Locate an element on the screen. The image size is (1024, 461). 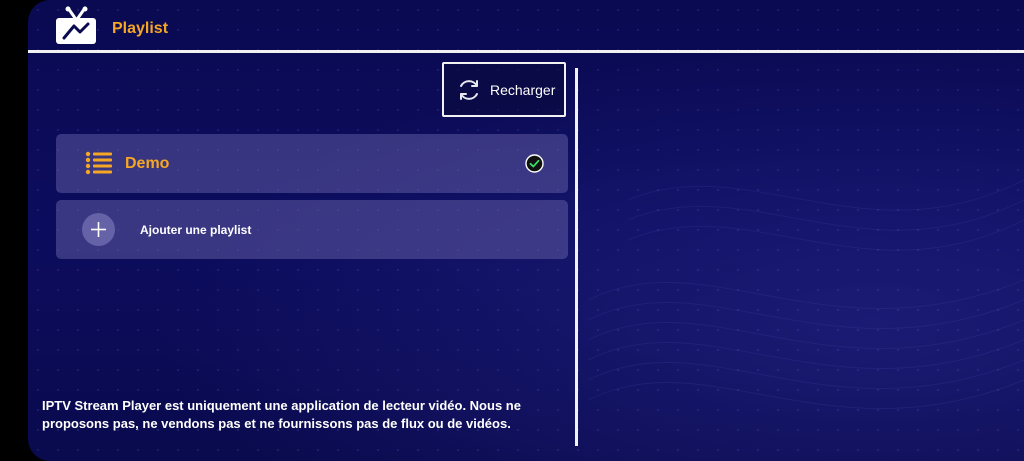
reload-button: Recharger is located at coordinates (504, 89).